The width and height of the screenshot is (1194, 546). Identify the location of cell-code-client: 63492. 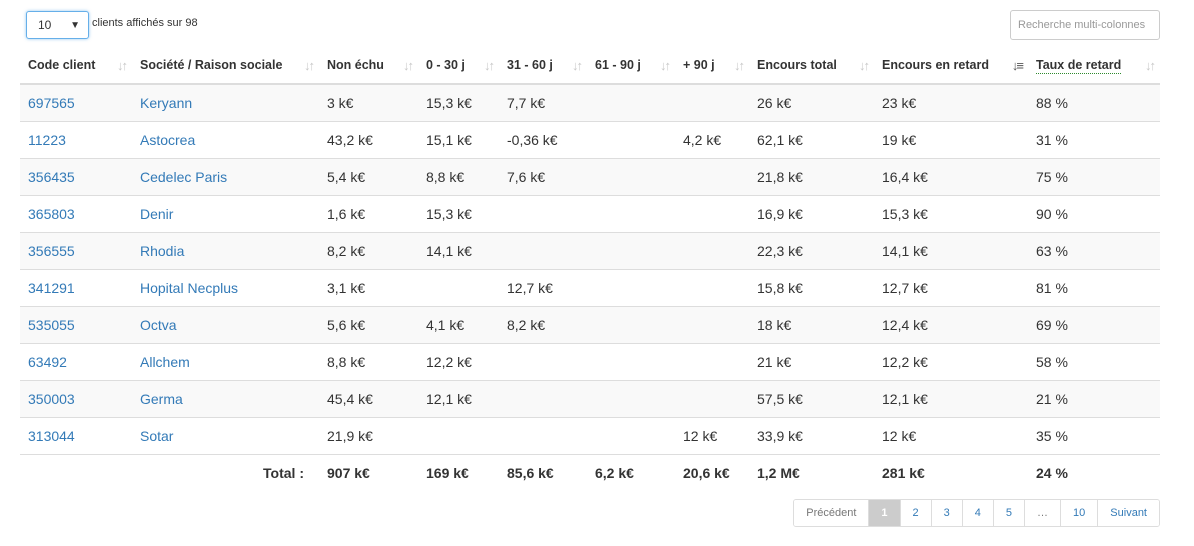
(76, 361).